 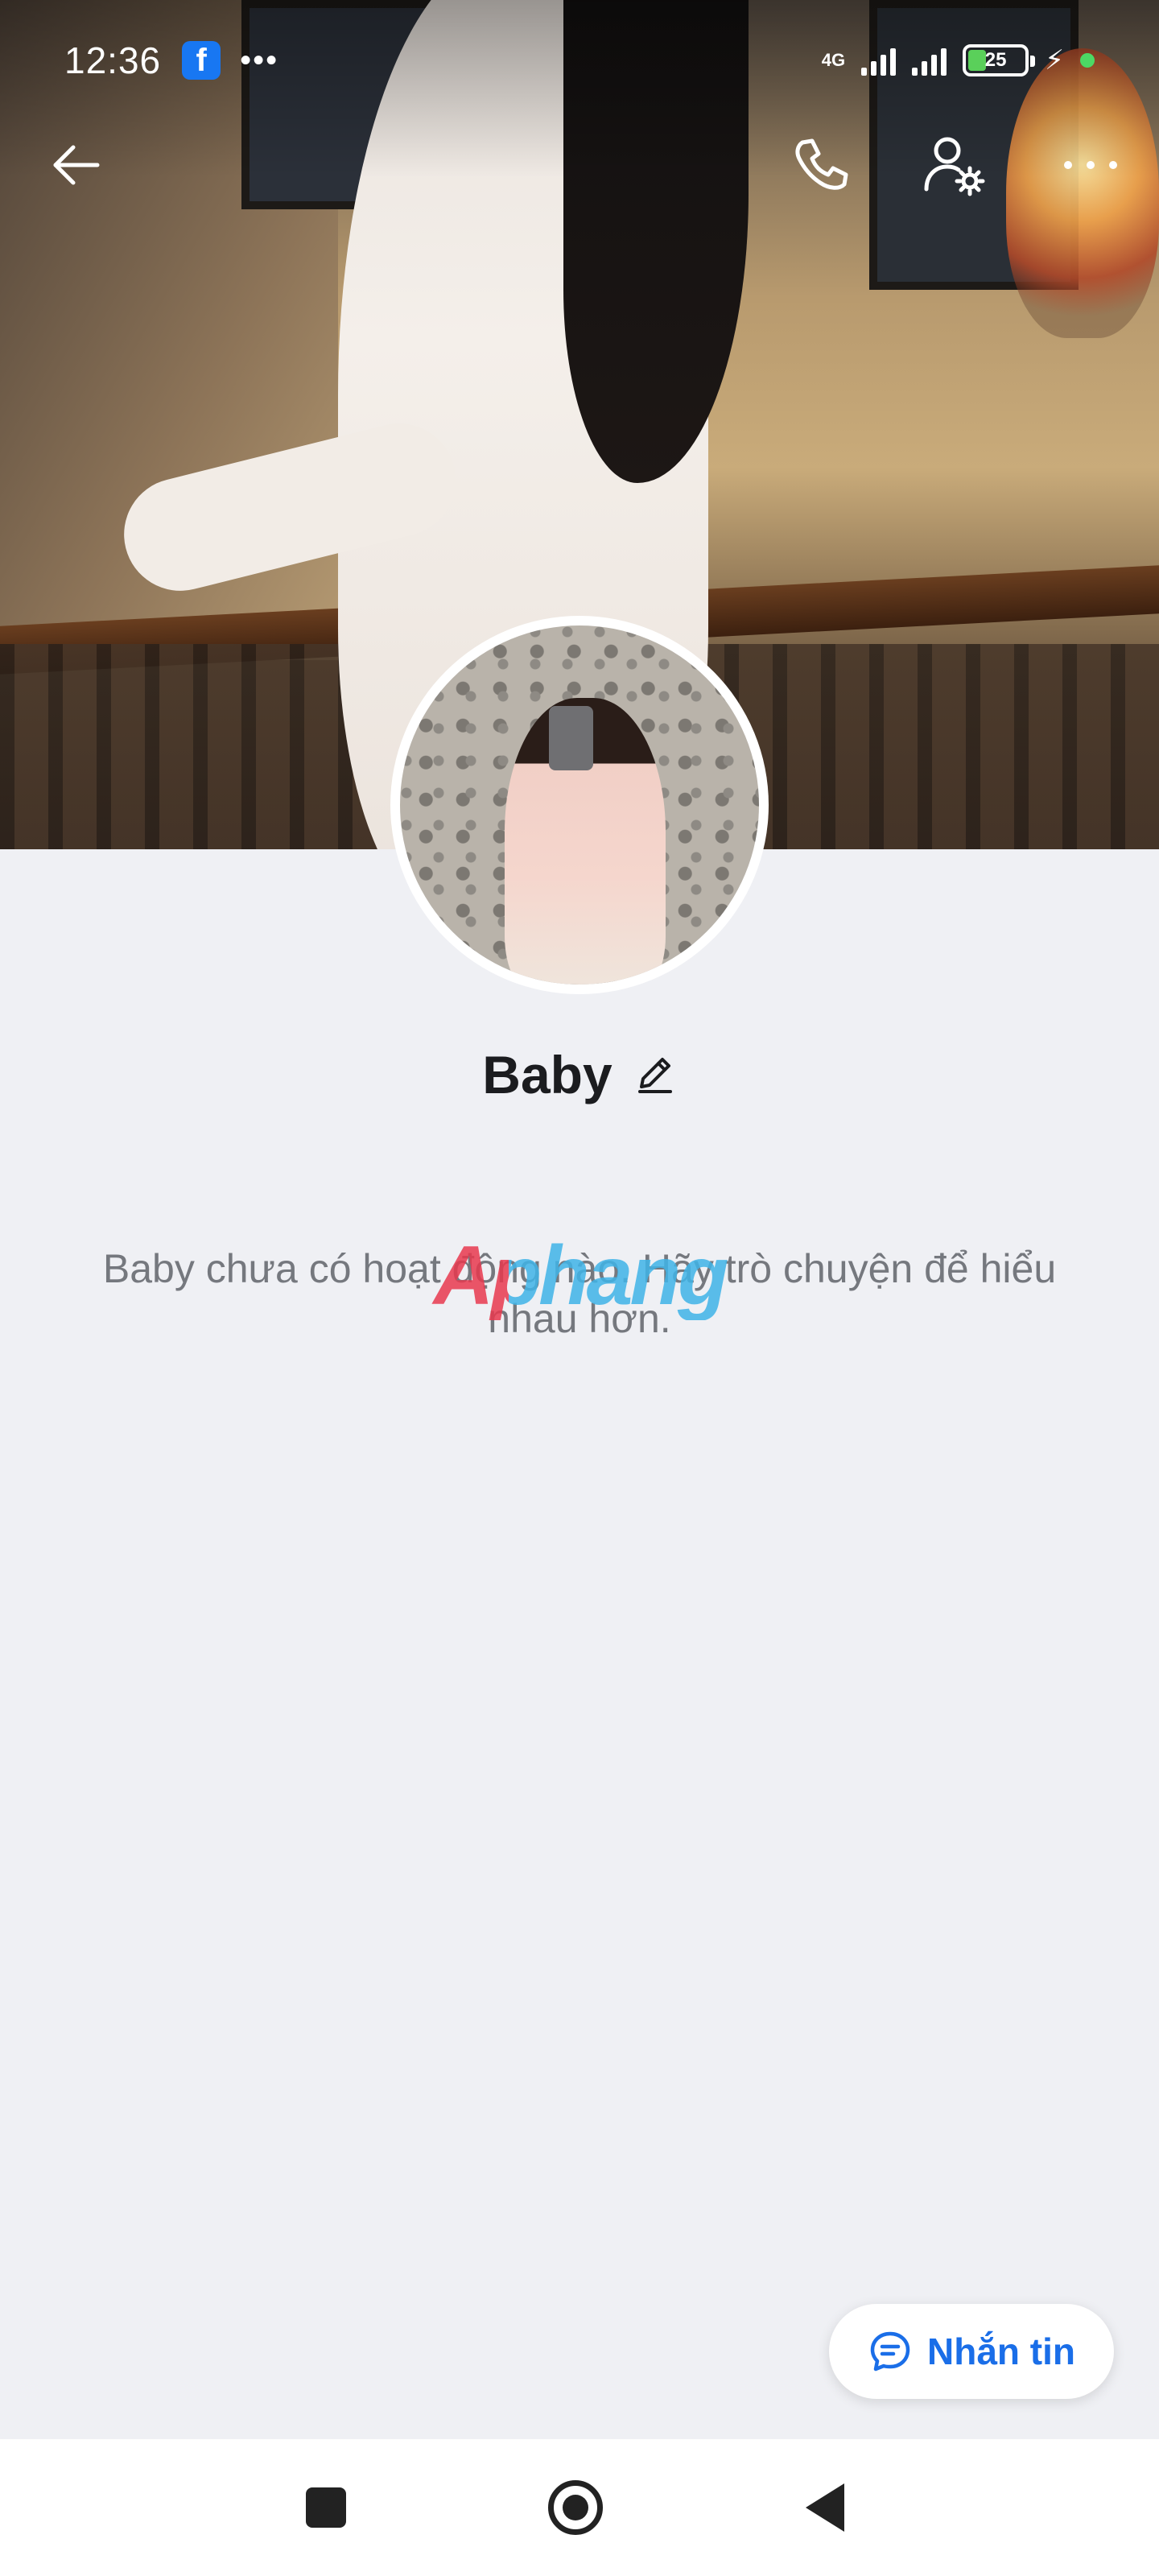 I want to click on pencil-icon, so click(x=654, y=1075).